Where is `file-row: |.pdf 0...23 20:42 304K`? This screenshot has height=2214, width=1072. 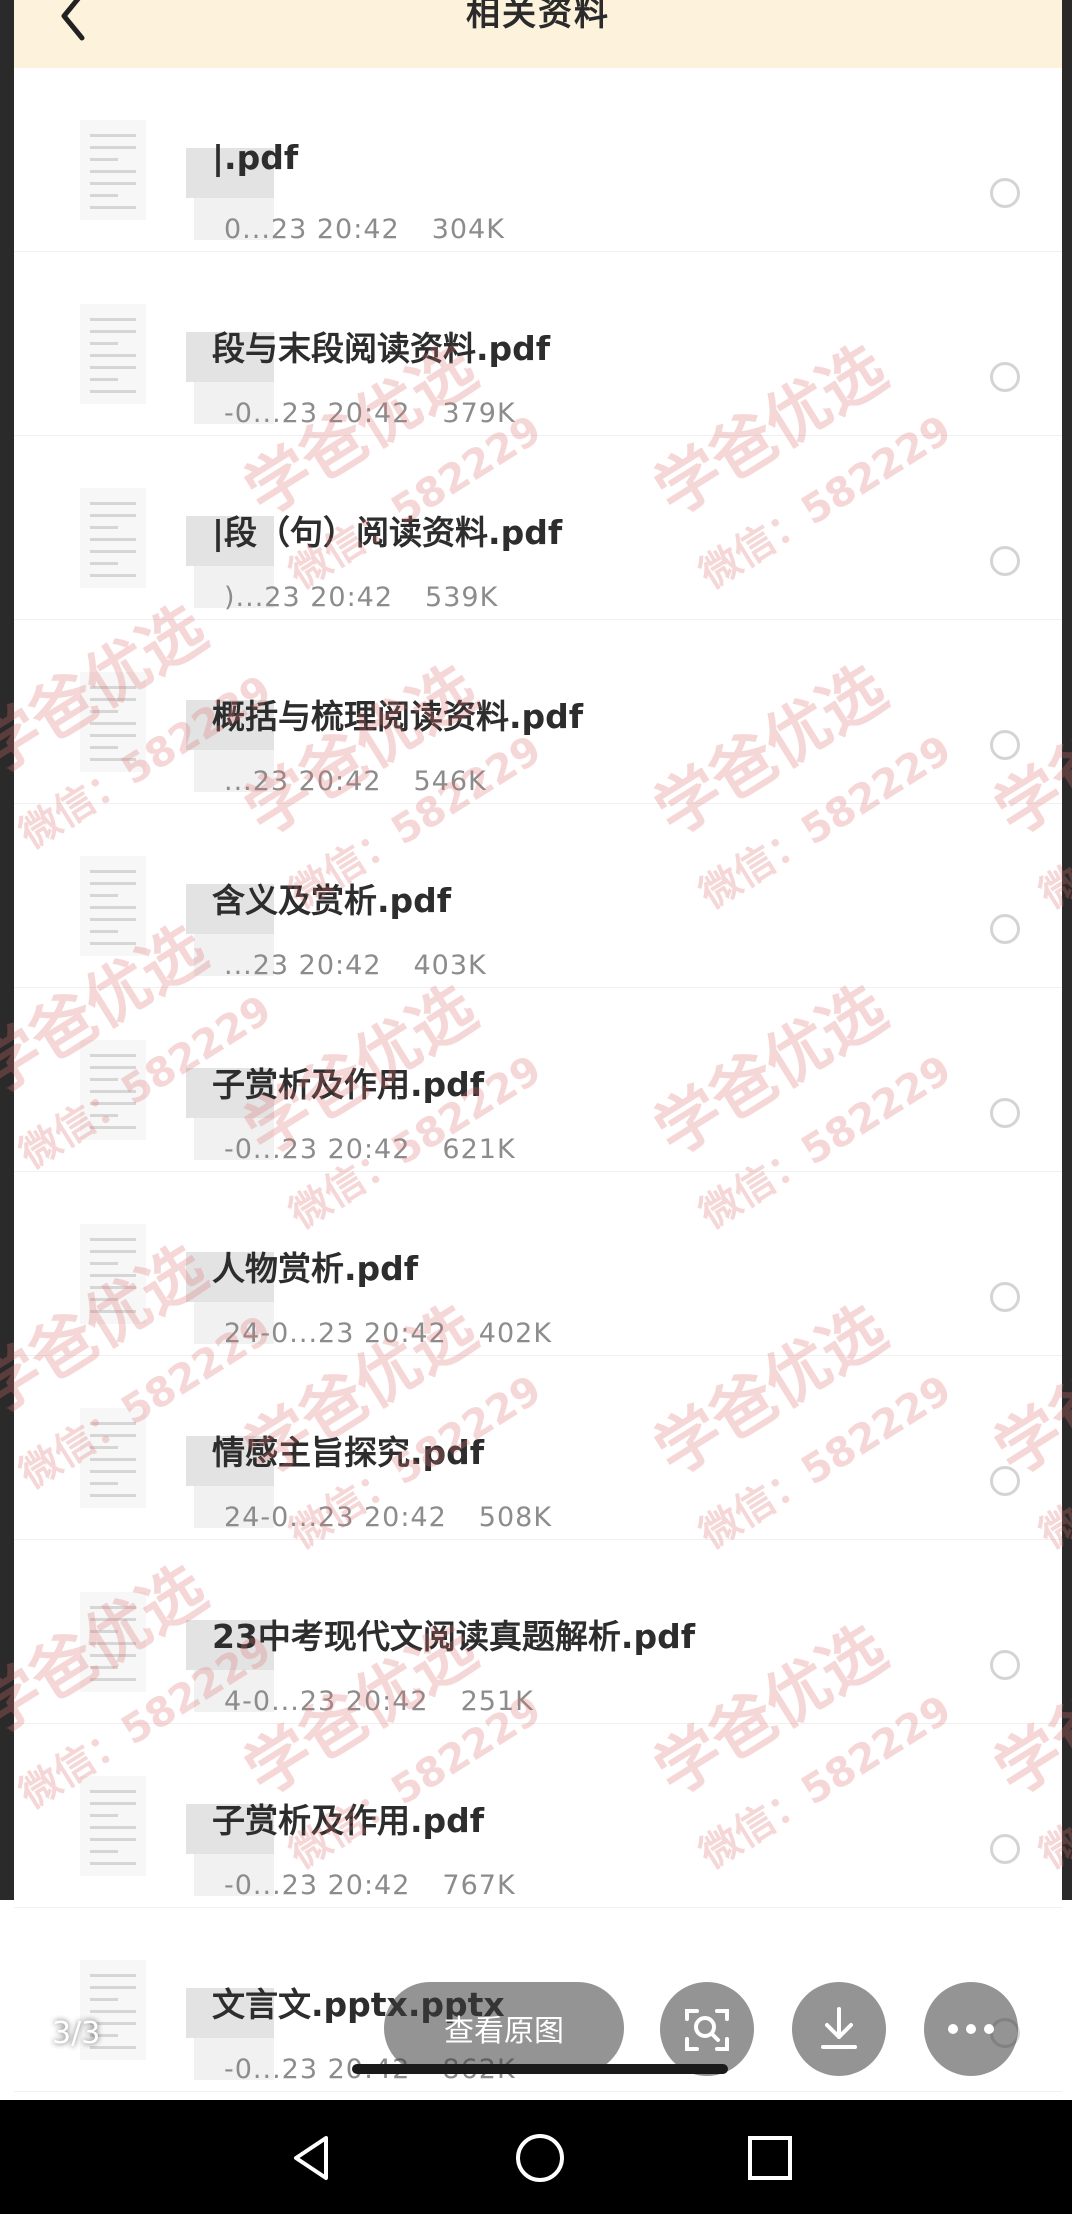 file-row: |.pdf 0...23 20:42 304K is located at coordinates (538, 160).